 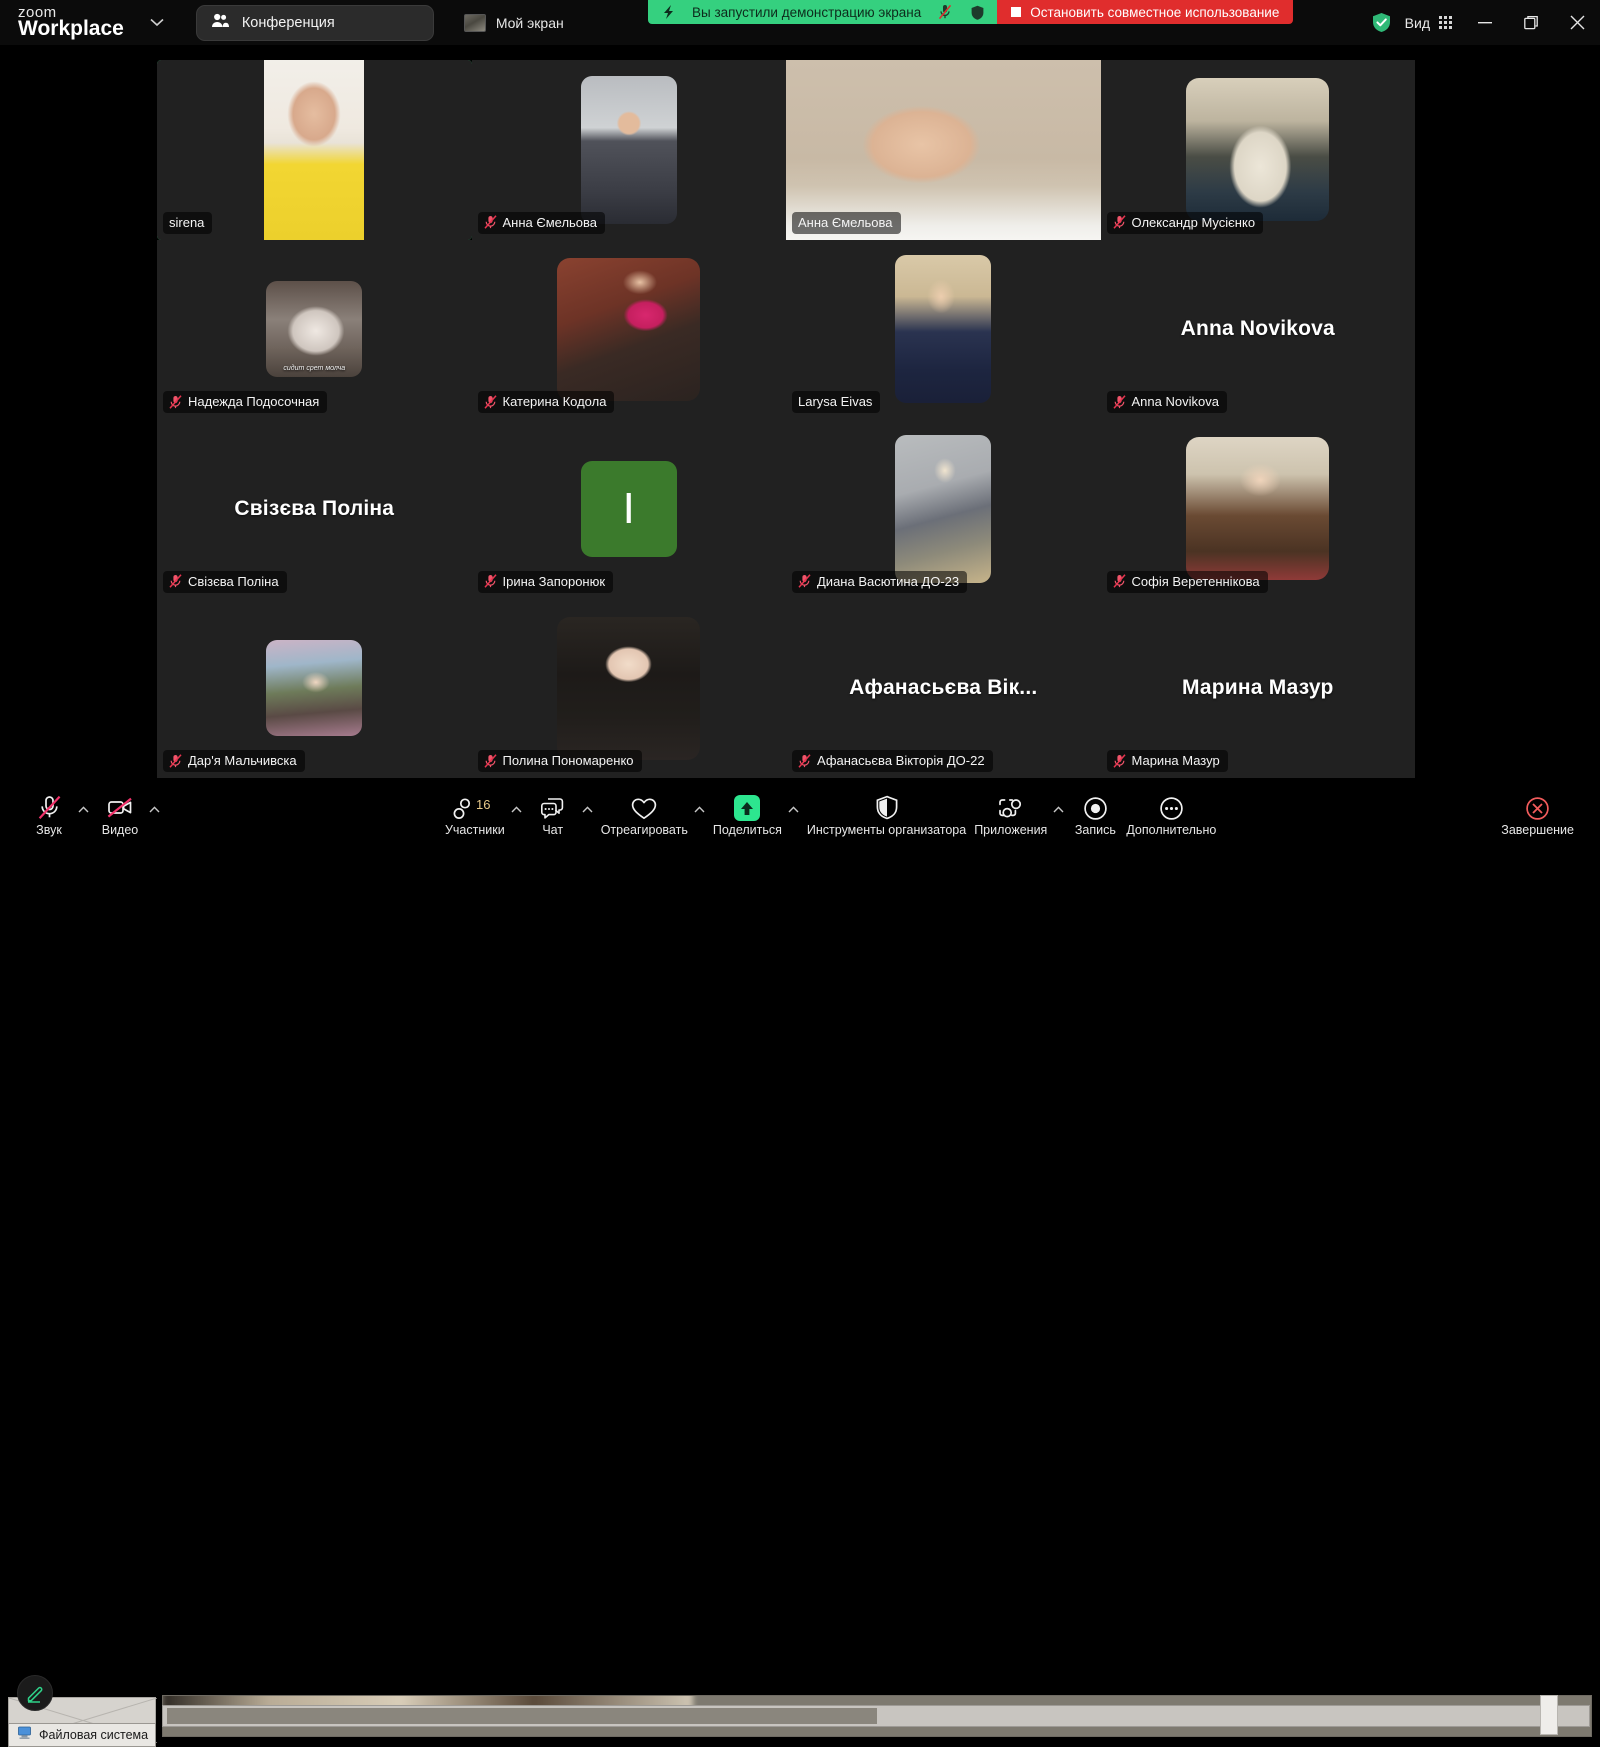 What do you see at coordinates (120, 808) in the screenshot?
I see `camera-muted-icon` at bounding box center [120, 808].